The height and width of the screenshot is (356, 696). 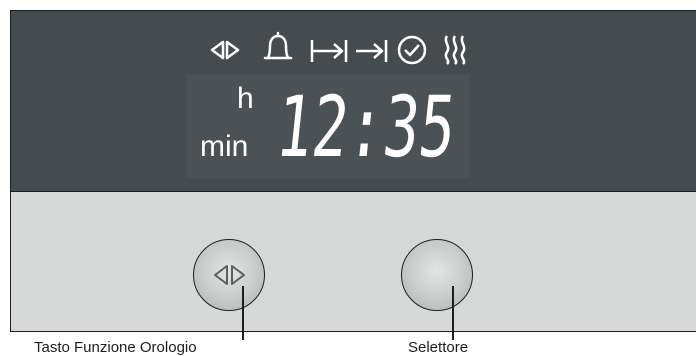 I want to click on end-time-icon, so click(x=372, y=51).